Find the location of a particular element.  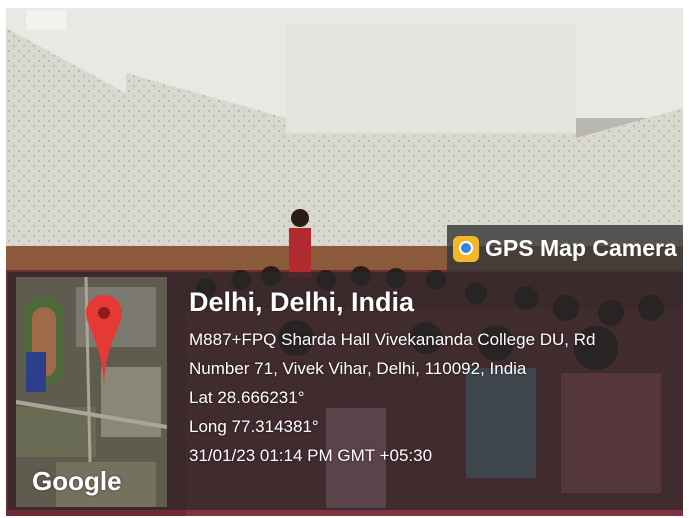

city-title: Delhi, Delhi, India is located at coordinates (302, 302).